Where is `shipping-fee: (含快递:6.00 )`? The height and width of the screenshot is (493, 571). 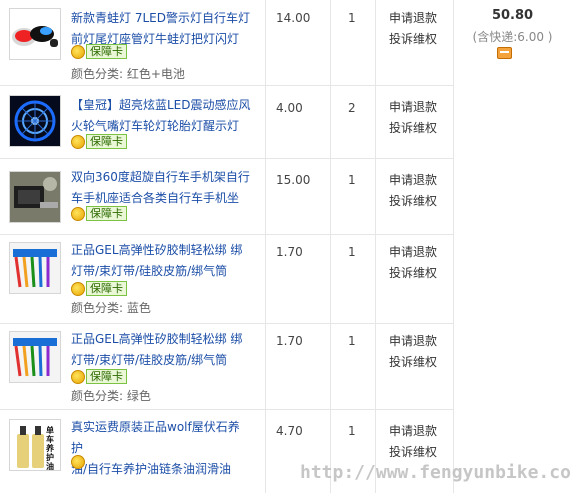
shipping-fee: (含快递:6.00 ) is located at coordinates (512, 37).